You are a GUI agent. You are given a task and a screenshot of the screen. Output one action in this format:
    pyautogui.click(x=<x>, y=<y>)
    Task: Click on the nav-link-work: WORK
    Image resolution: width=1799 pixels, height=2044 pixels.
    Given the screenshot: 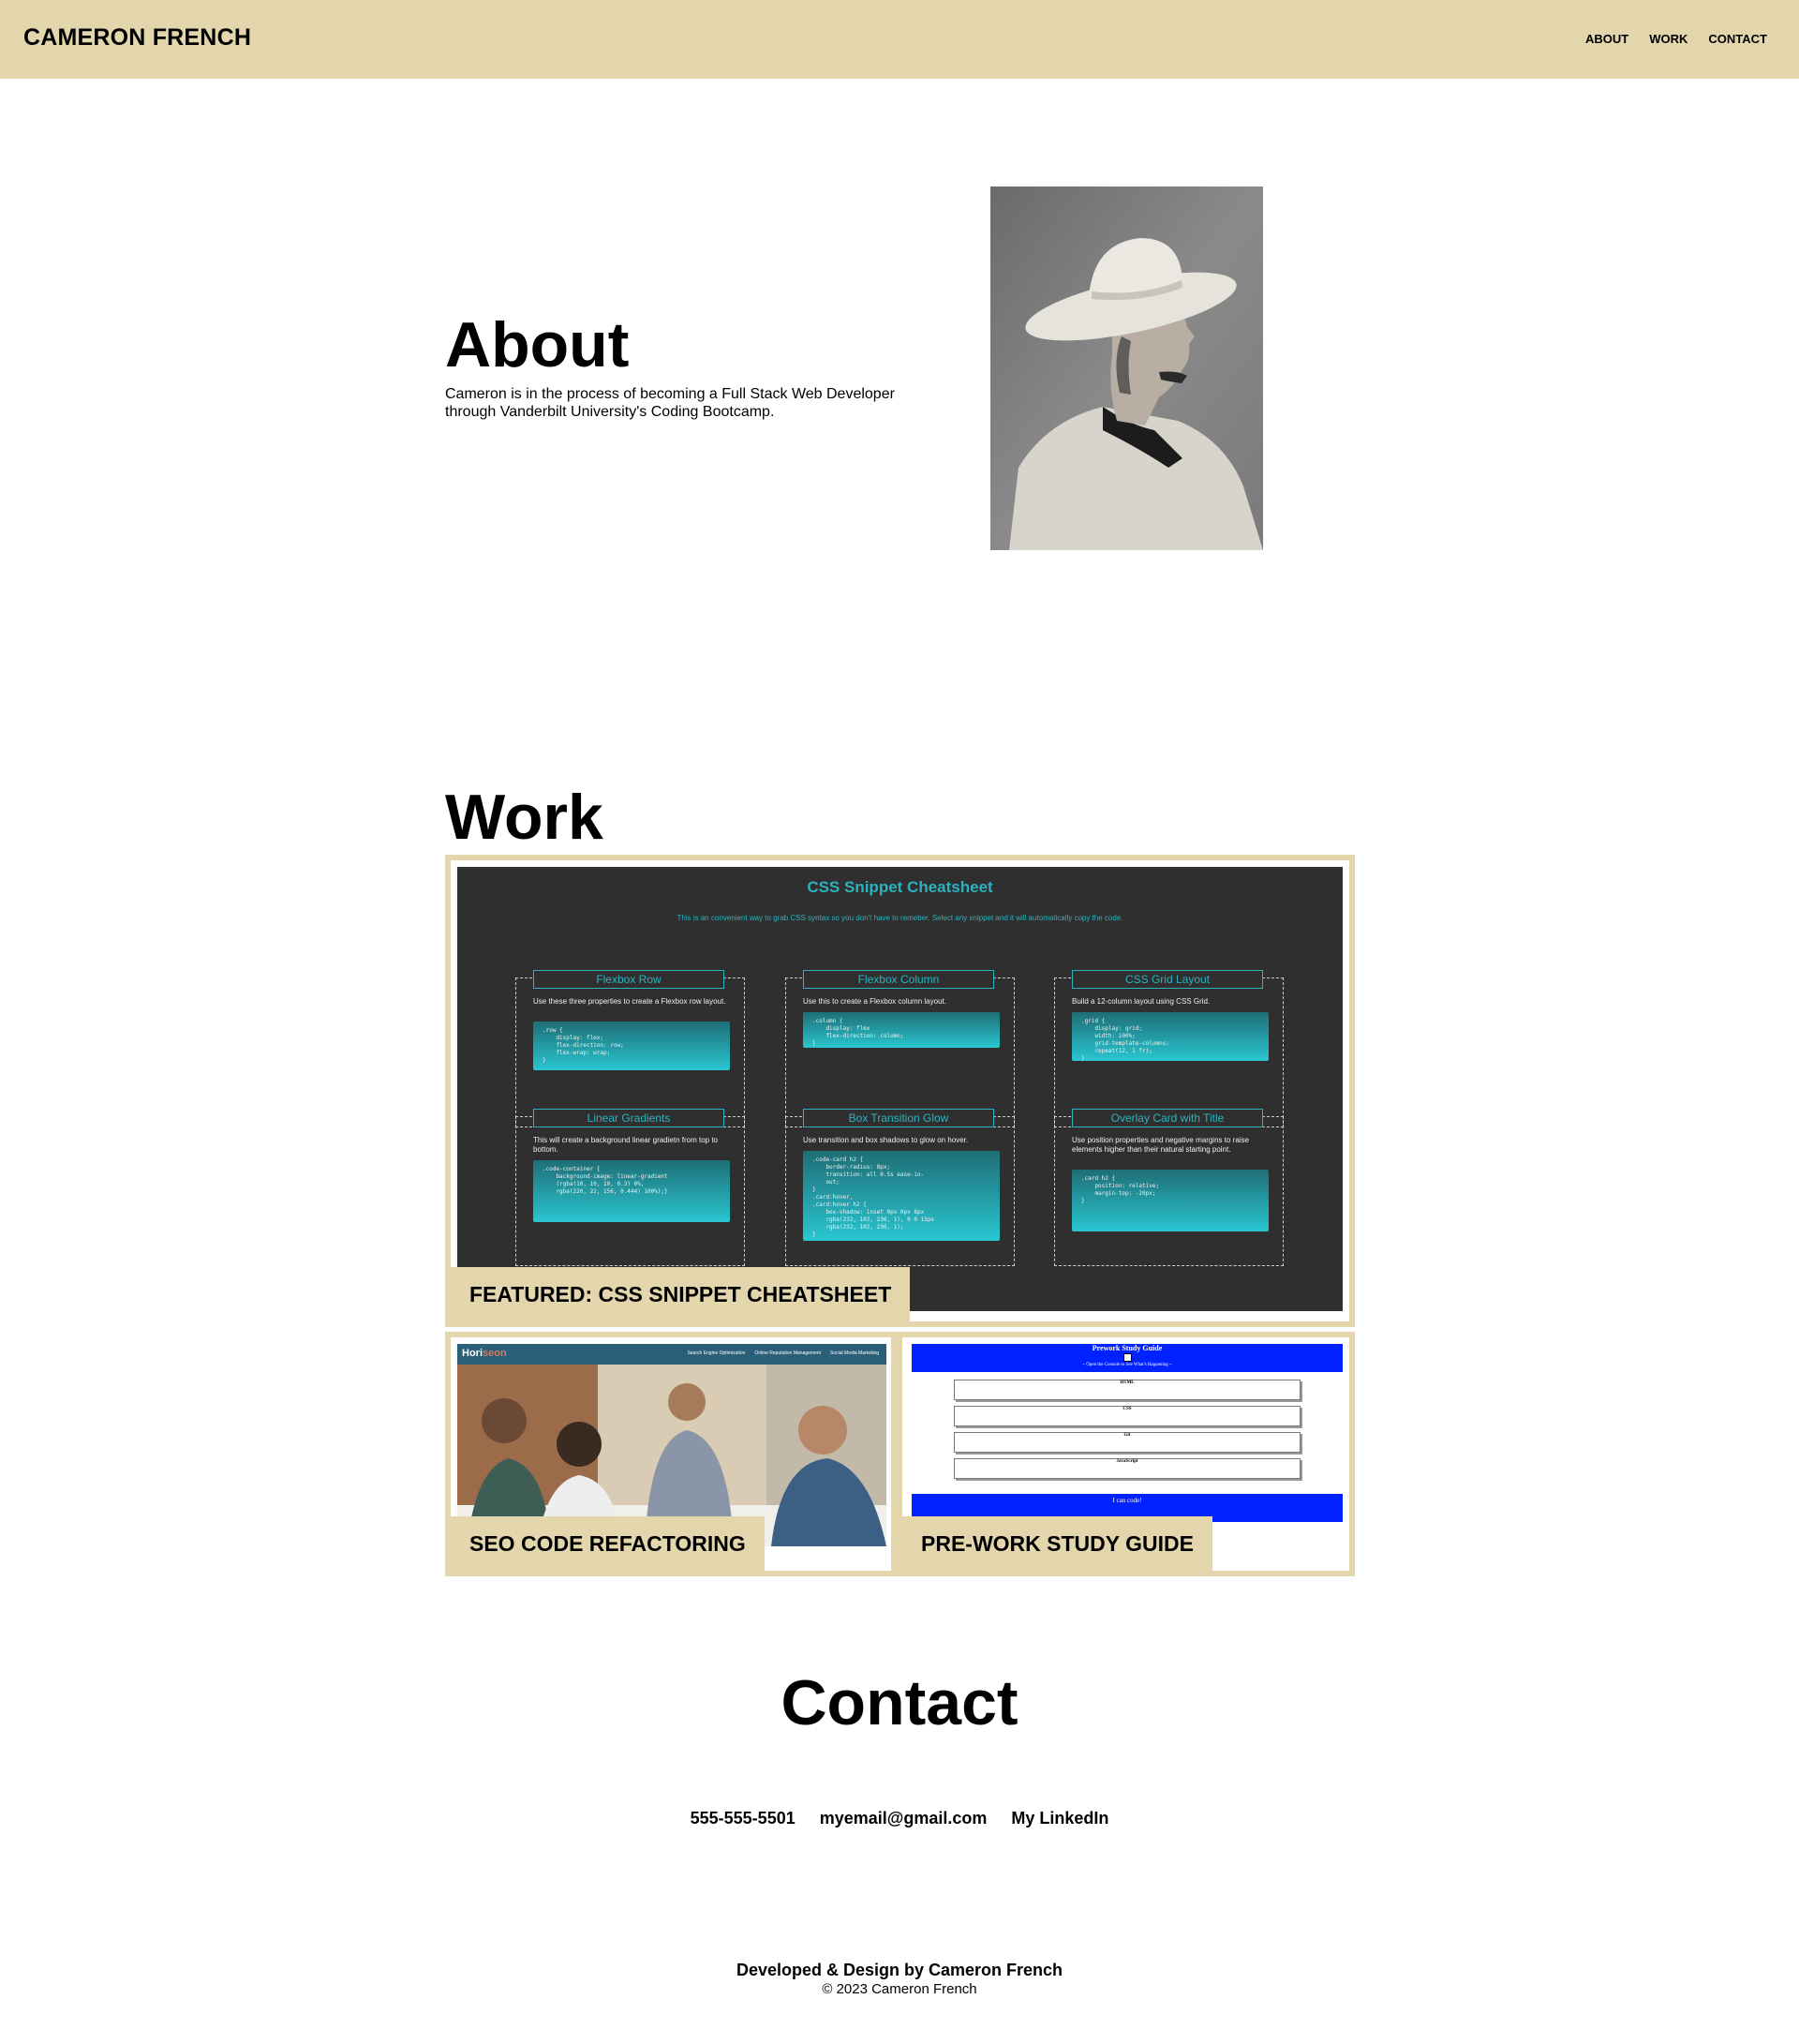 What is the action you would take?
    pyautogui.click(x=1668, y=39)
    